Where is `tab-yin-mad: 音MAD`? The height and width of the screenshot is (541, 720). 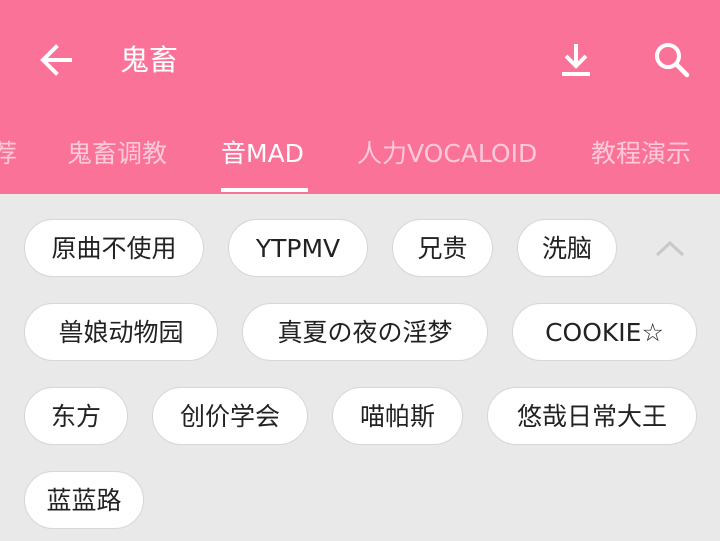
tab-yin-mad: 音MAD is located at coordinates (262, 156).